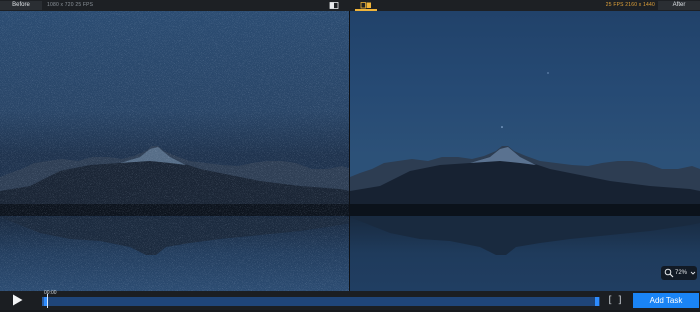 Image resolution: width=700 pixels, height=312 pixels. I want to click on play-button, so click(17, 300).